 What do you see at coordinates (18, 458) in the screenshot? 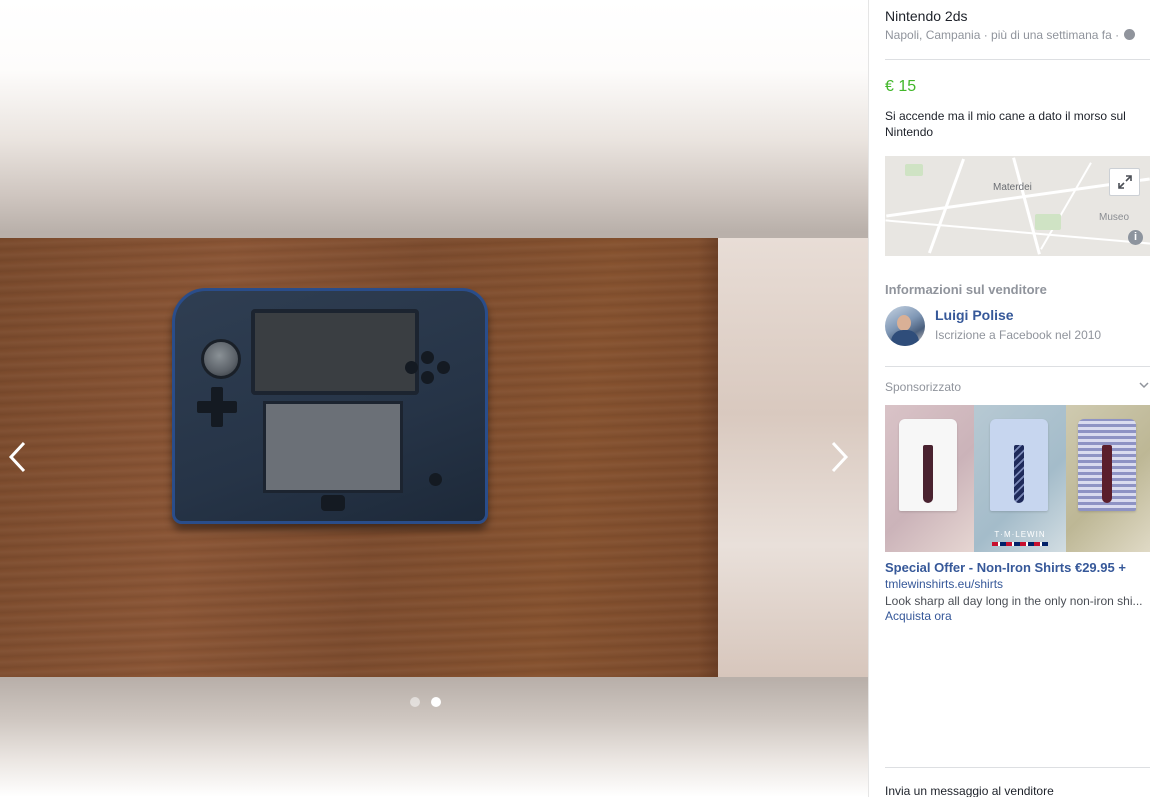
I see `chevron-left-icon` at bounding box center [18, 458].